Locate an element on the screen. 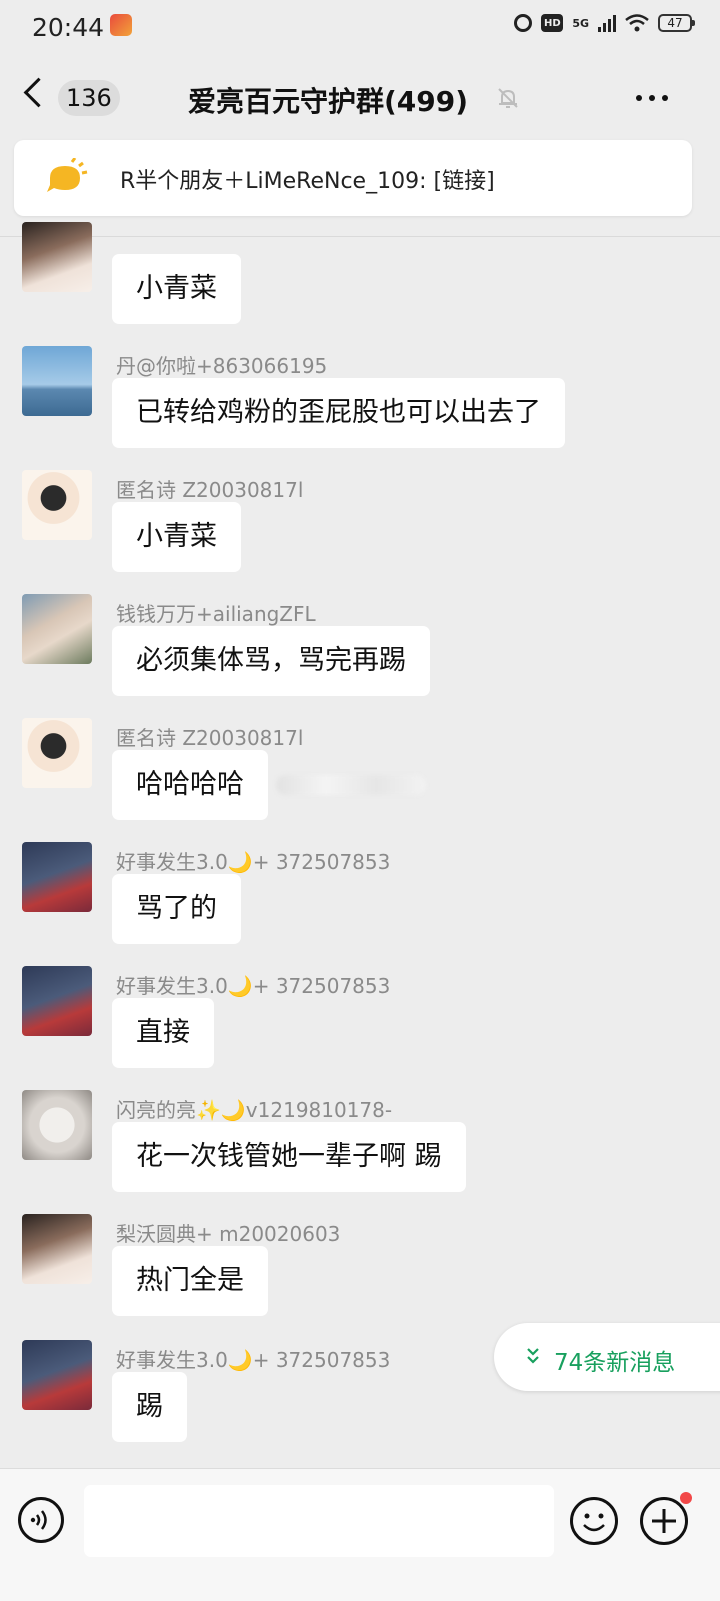 This screenshot has height=1601, width=720. message-bubble: 花一次钱管她一辈子啊 踢 is located at coordinates (289, 1157).